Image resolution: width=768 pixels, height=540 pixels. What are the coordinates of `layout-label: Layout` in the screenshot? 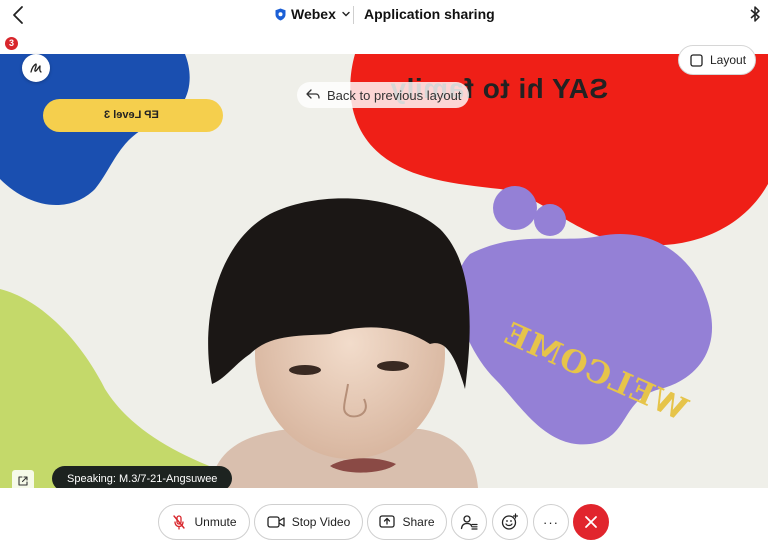 It's located at (728, 60).